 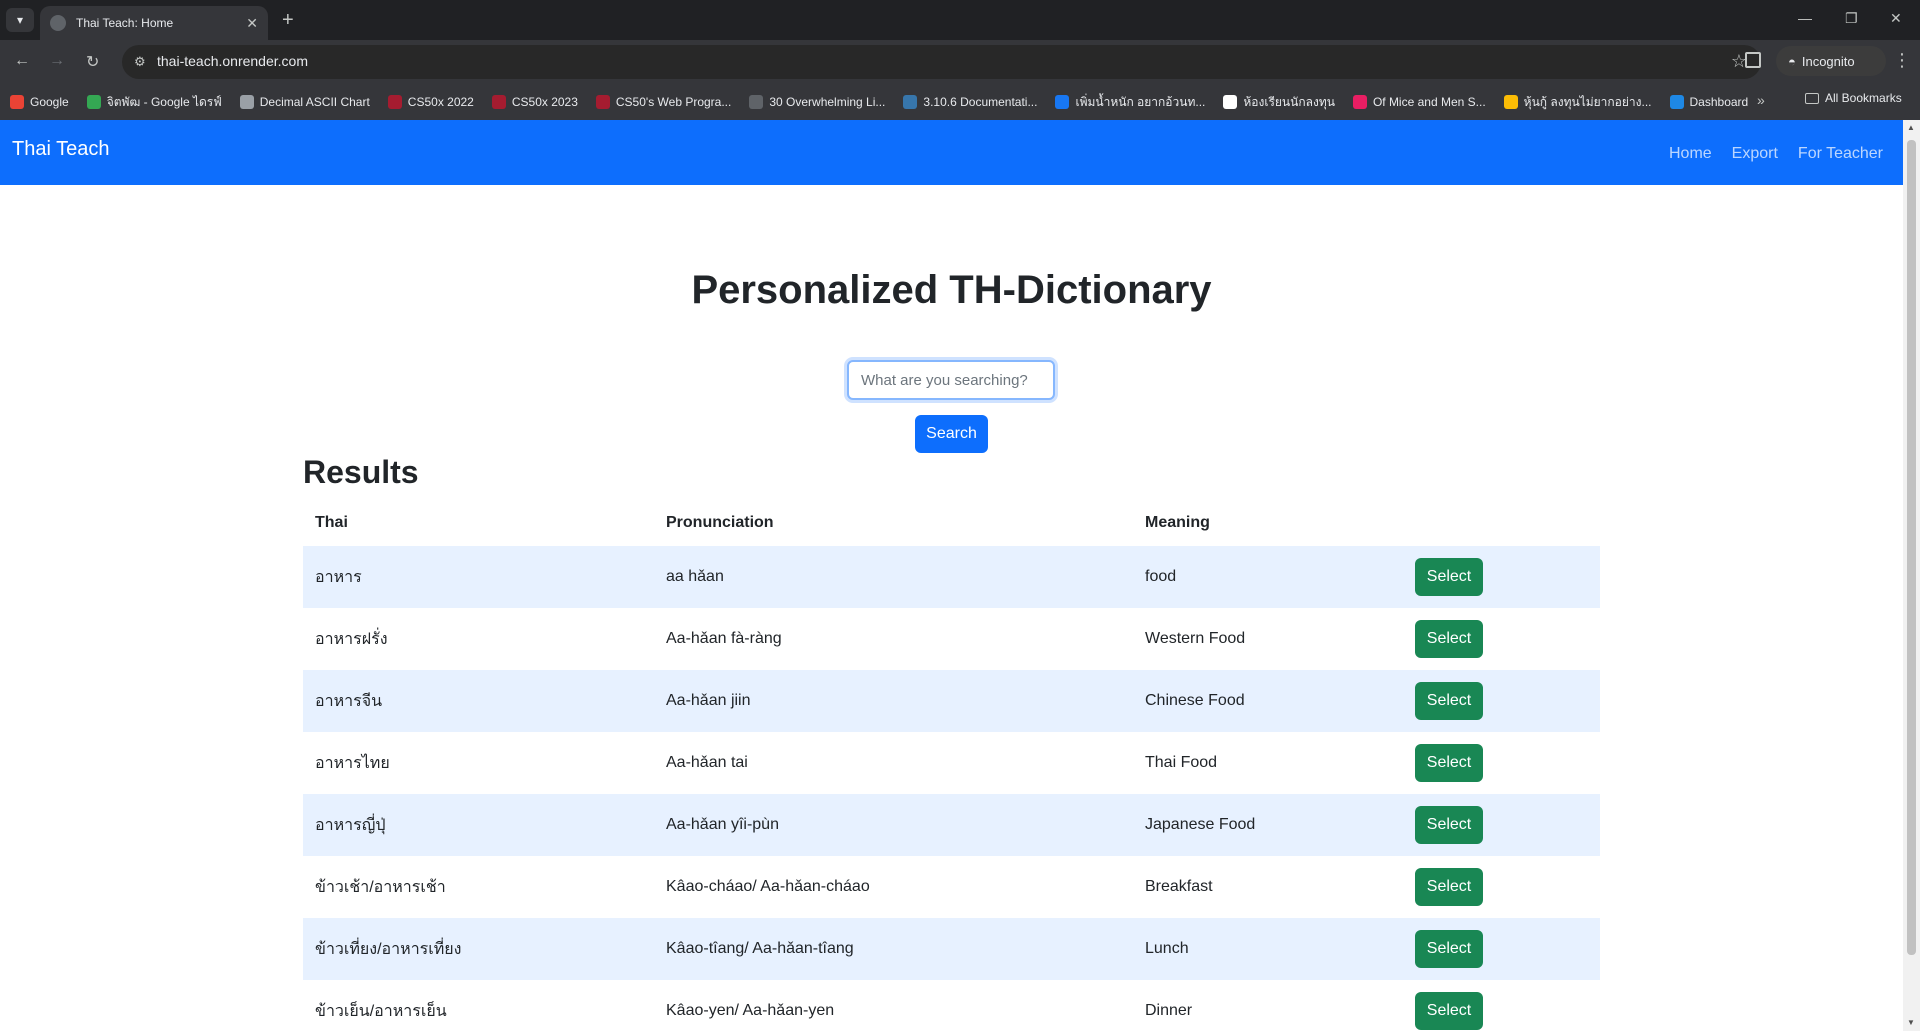 What do you see at coordinates (1195, 700) in the screenshot?
I see `cell-meaning: Chinese Food` at bounding box center [1195, 700].